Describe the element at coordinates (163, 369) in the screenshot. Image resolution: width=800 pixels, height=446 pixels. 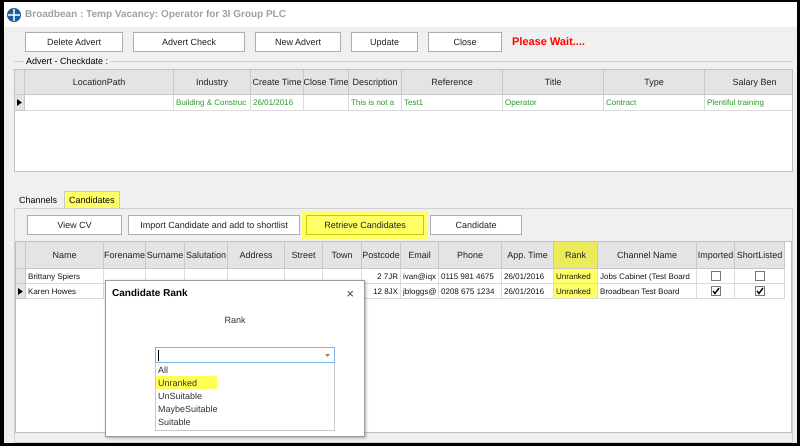
I see `dropdown-option: All` at that location.